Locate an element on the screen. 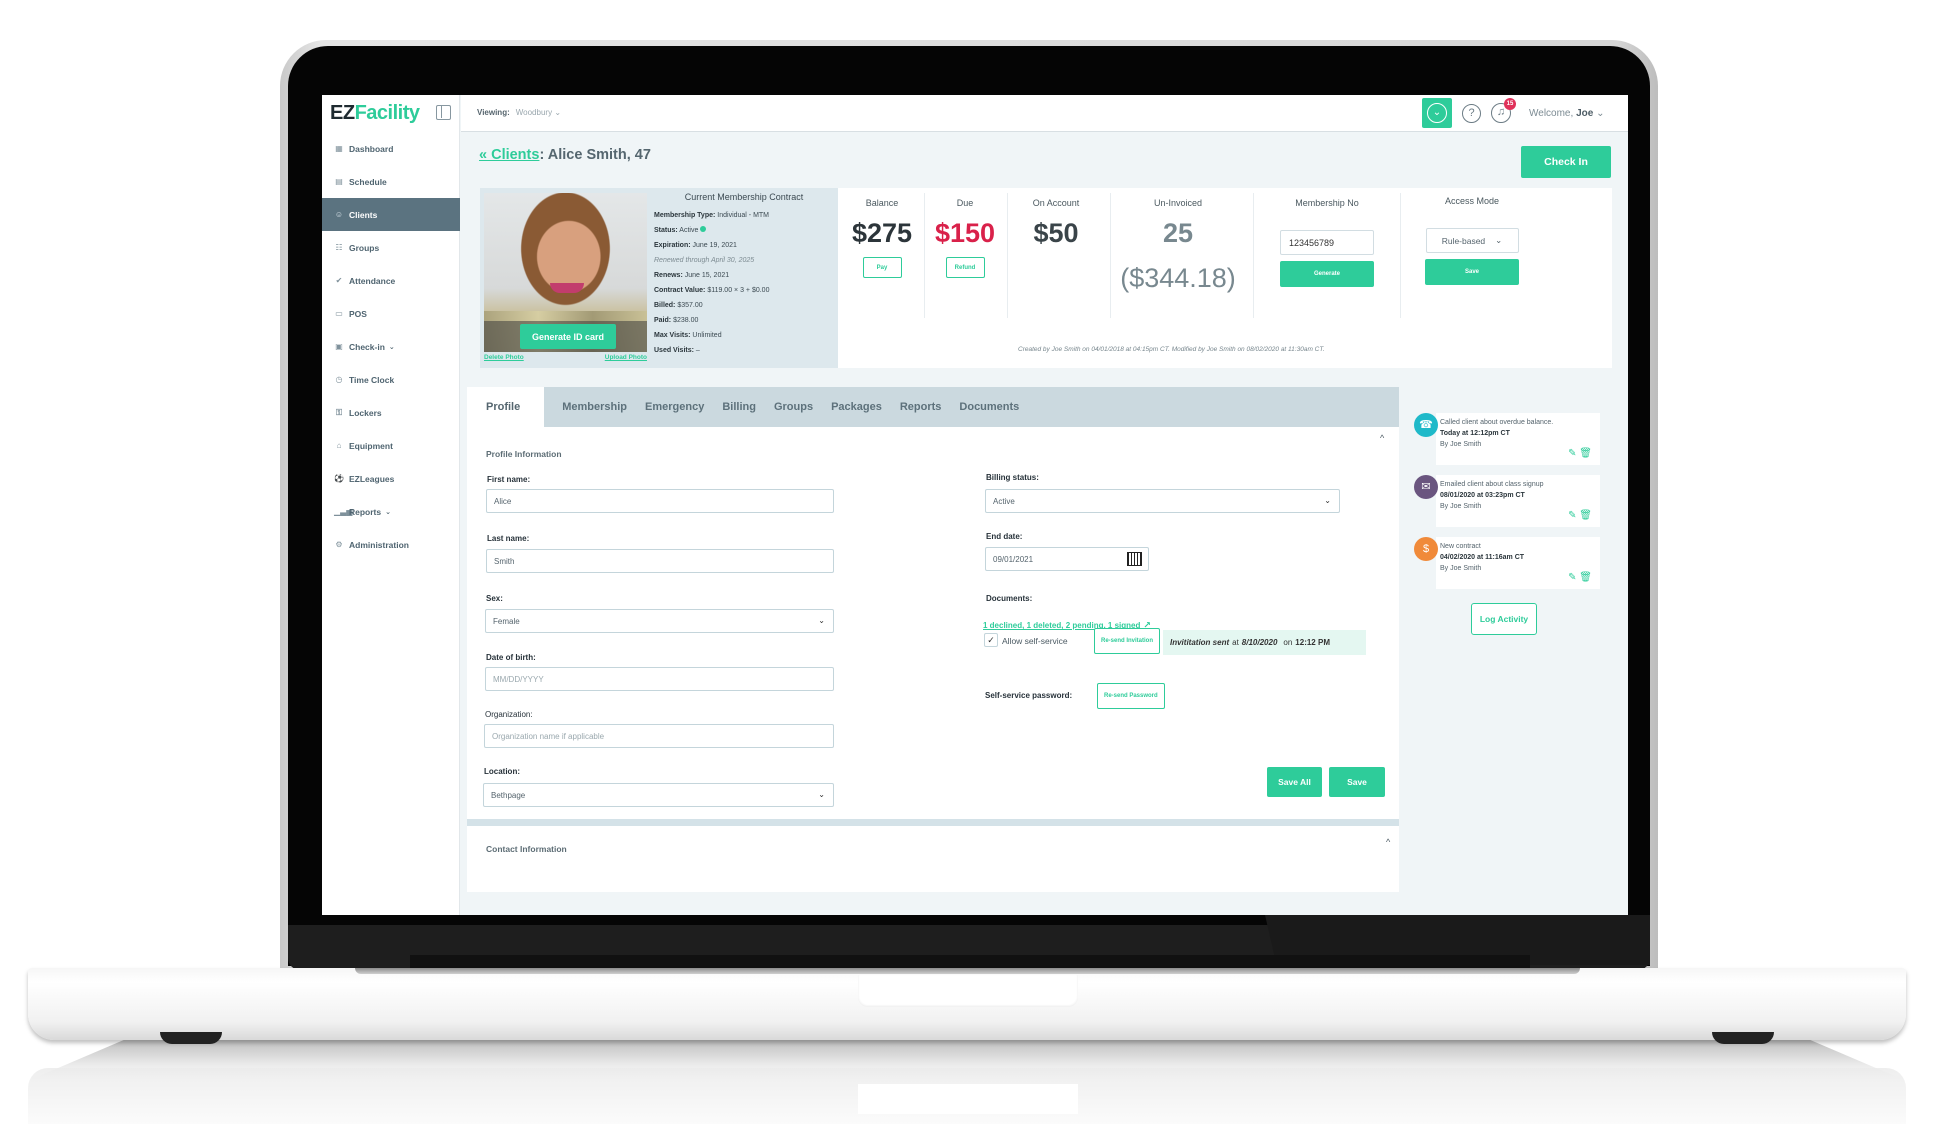  generate-id-card-button: Generate ID card is located at coordinates (568, 336).